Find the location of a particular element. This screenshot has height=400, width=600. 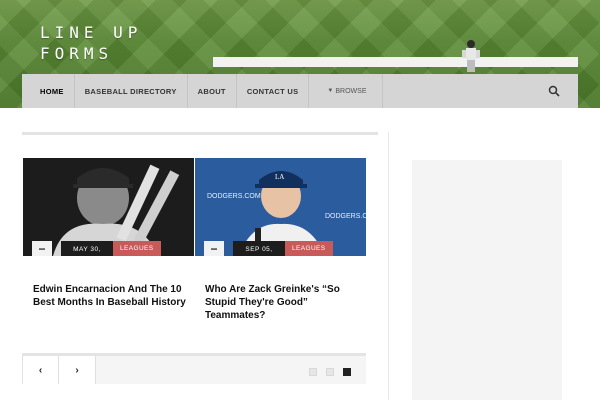

post-date: MAY 30, 2014 is located at coordinates (87, 248).